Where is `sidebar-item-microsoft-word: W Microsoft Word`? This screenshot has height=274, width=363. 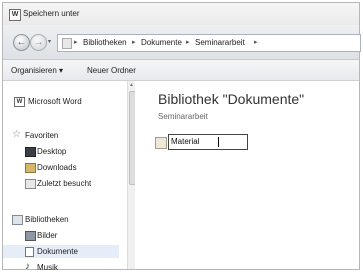
sidebar-item-microsoft-word: W Microsoft Word is located at coordinates (61, 101).